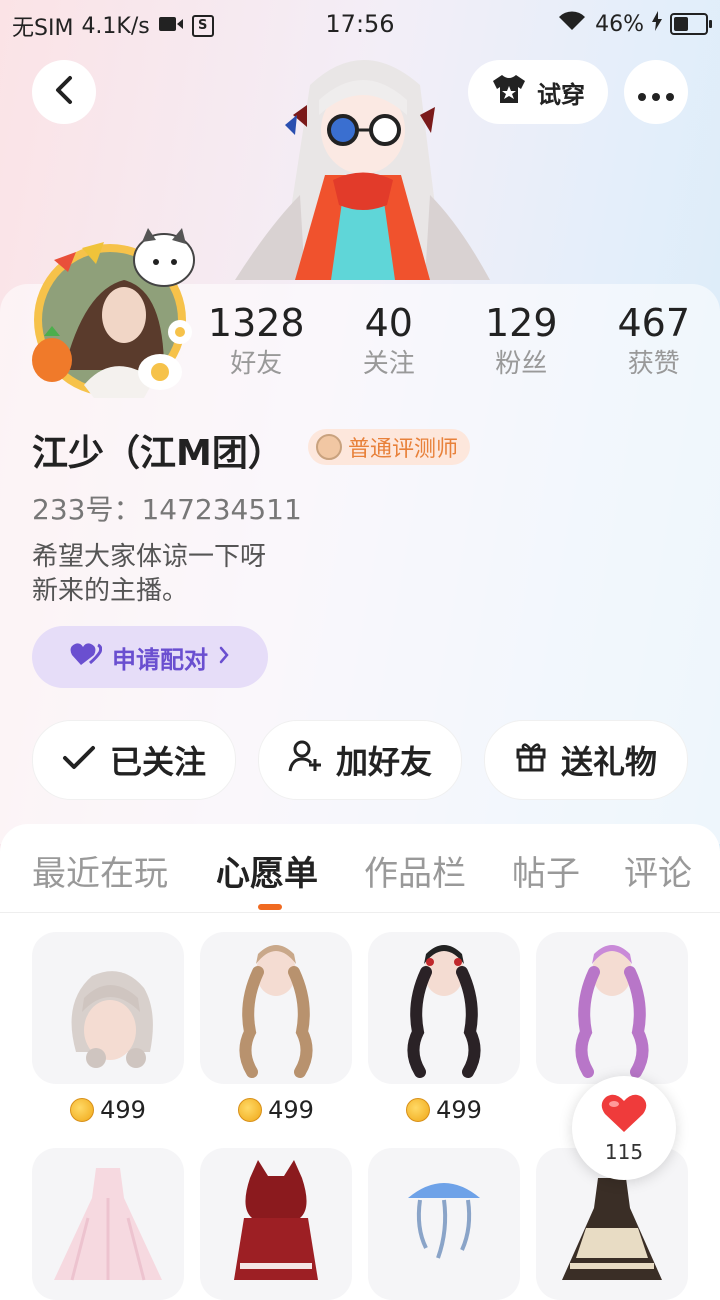 The image size is (720, 1300). Describe the element at coordinates (403, 447) in the screenshot. I see `badge-label: 普通评测师` at that location.